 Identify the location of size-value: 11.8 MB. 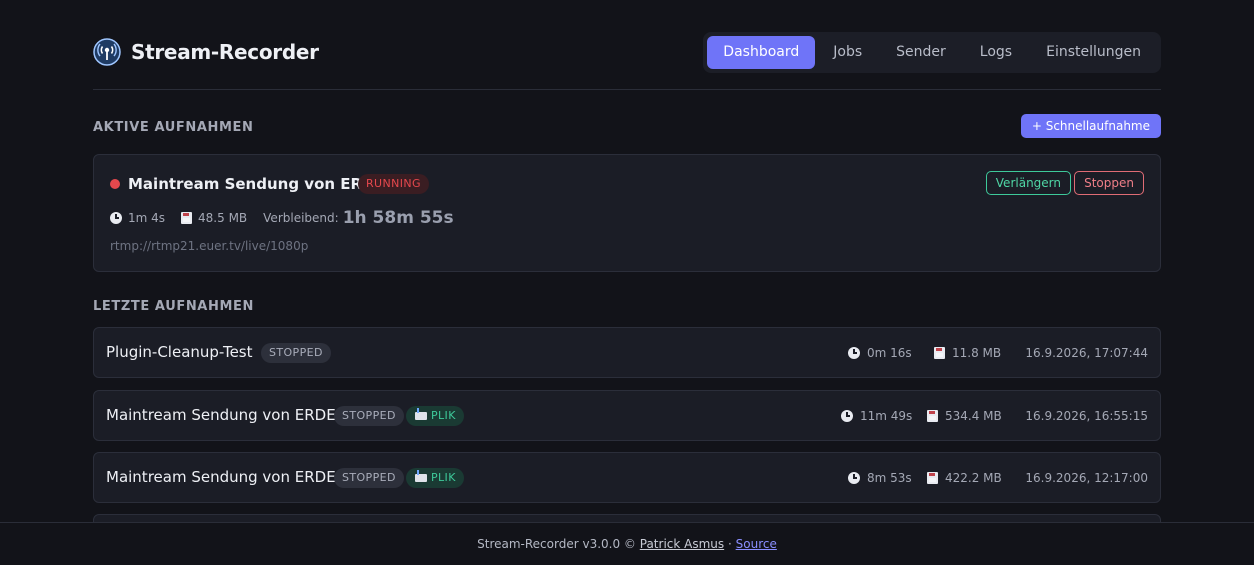
(977, 353).